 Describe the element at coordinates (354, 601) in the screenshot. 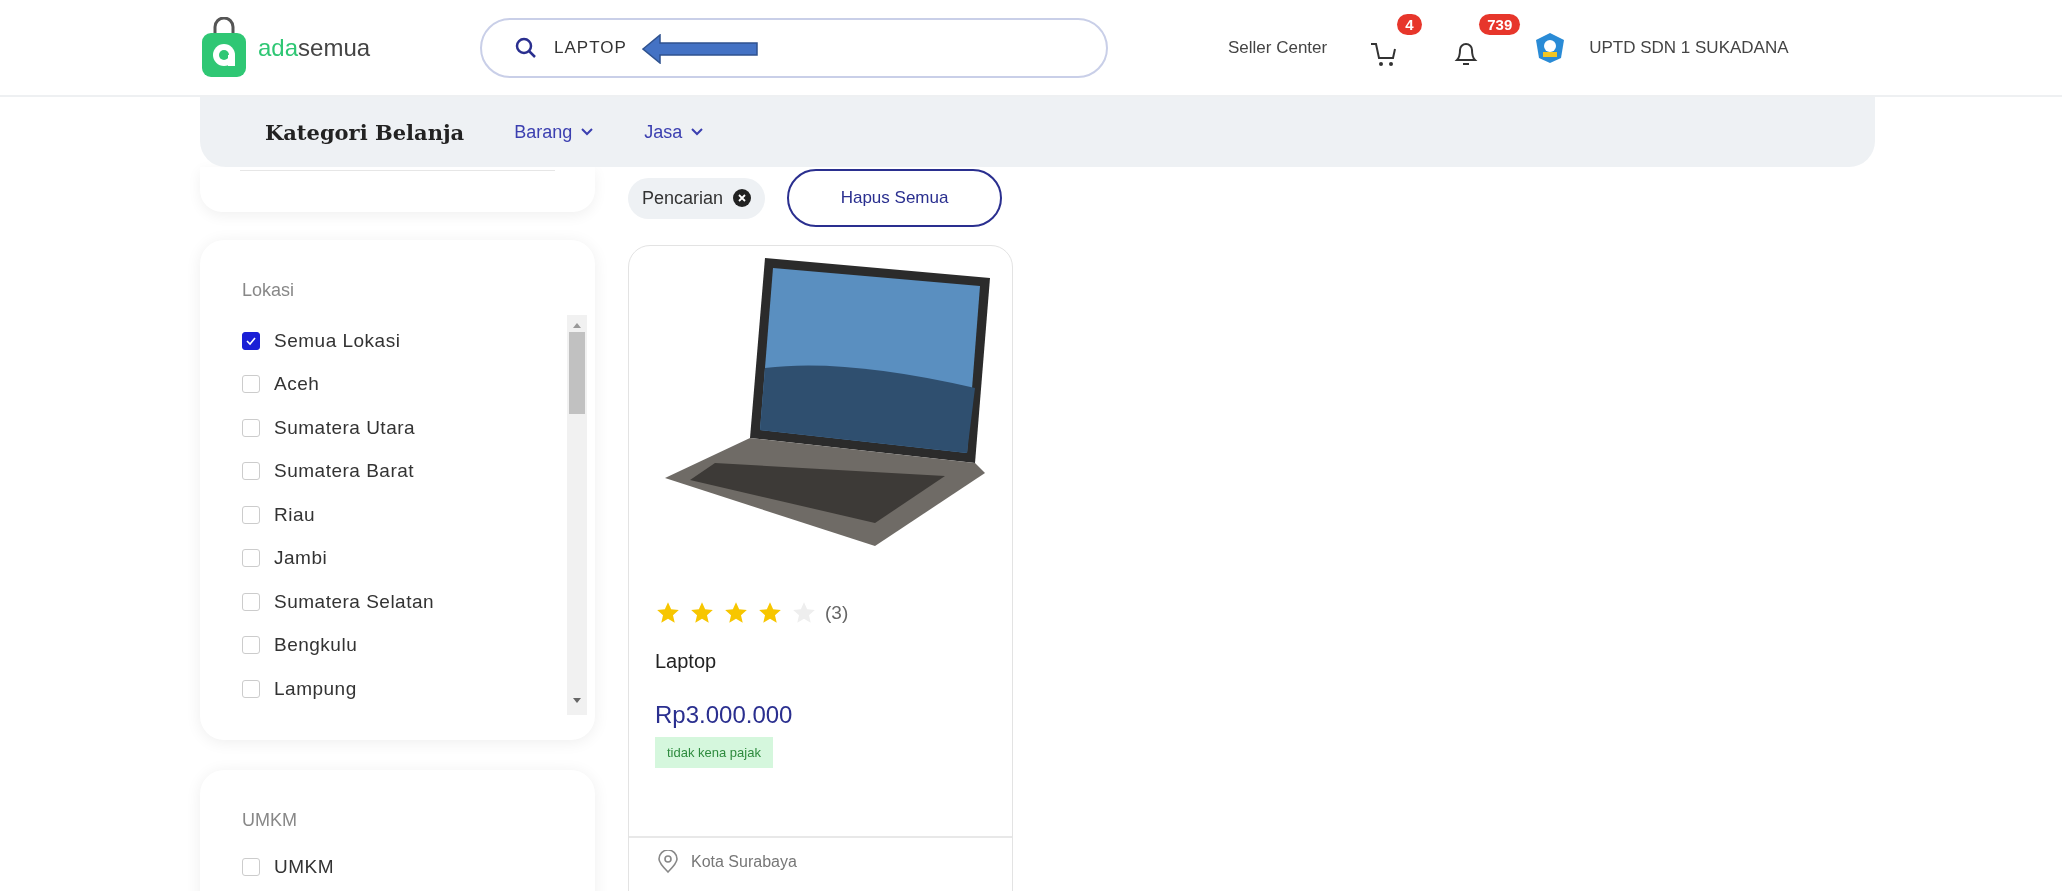

I see `checkbox-label: Sumatera Selatan` at that location.